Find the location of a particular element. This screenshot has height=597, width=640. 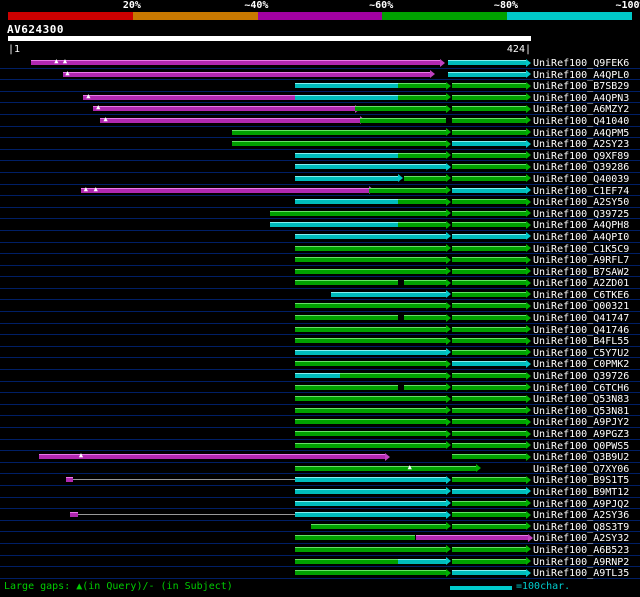

hit-label: UniRef100_A4QPI0 is located at coordinates (581, 237).